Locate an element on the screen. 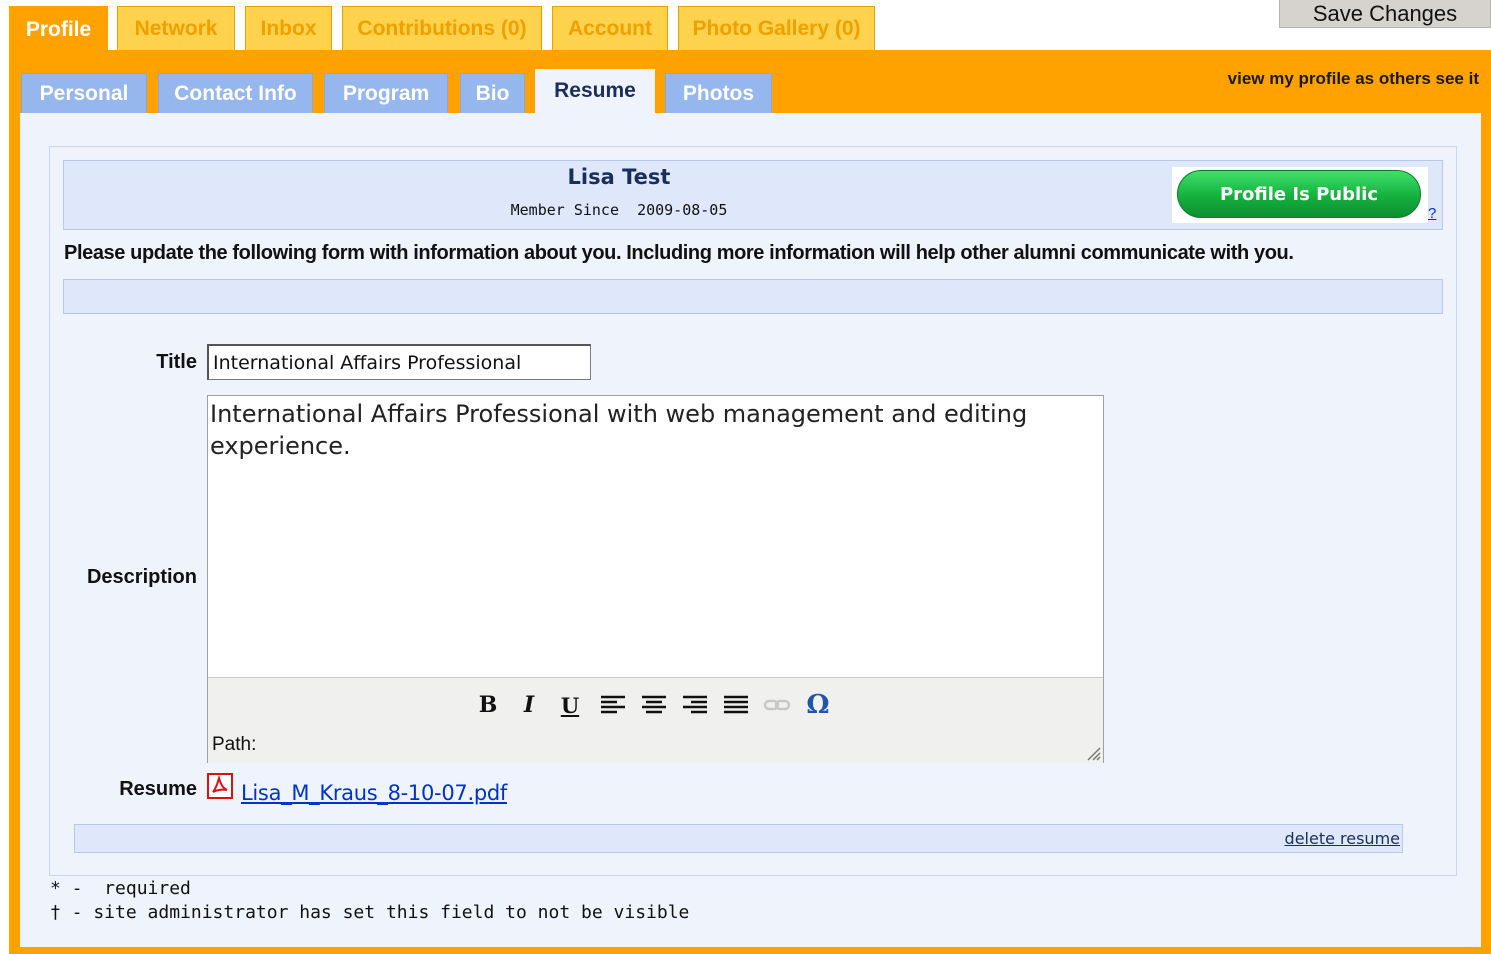 This screenshot has height=954, width=1491. pdf-icon is located at coordinates (220, 786).